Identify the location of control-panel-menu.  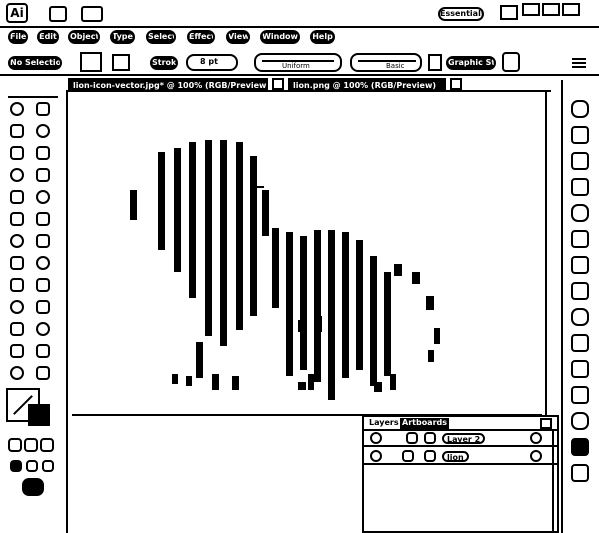
(579, 63).